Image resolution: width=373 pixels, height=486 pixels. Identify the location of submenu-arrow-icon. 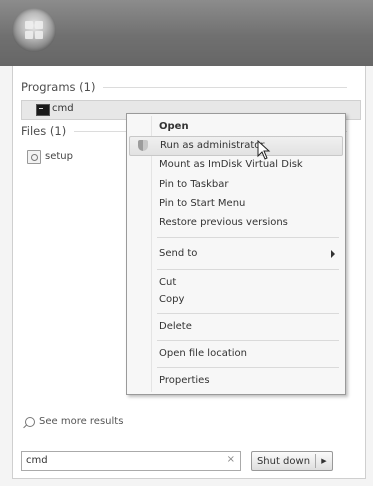
(333, 254).